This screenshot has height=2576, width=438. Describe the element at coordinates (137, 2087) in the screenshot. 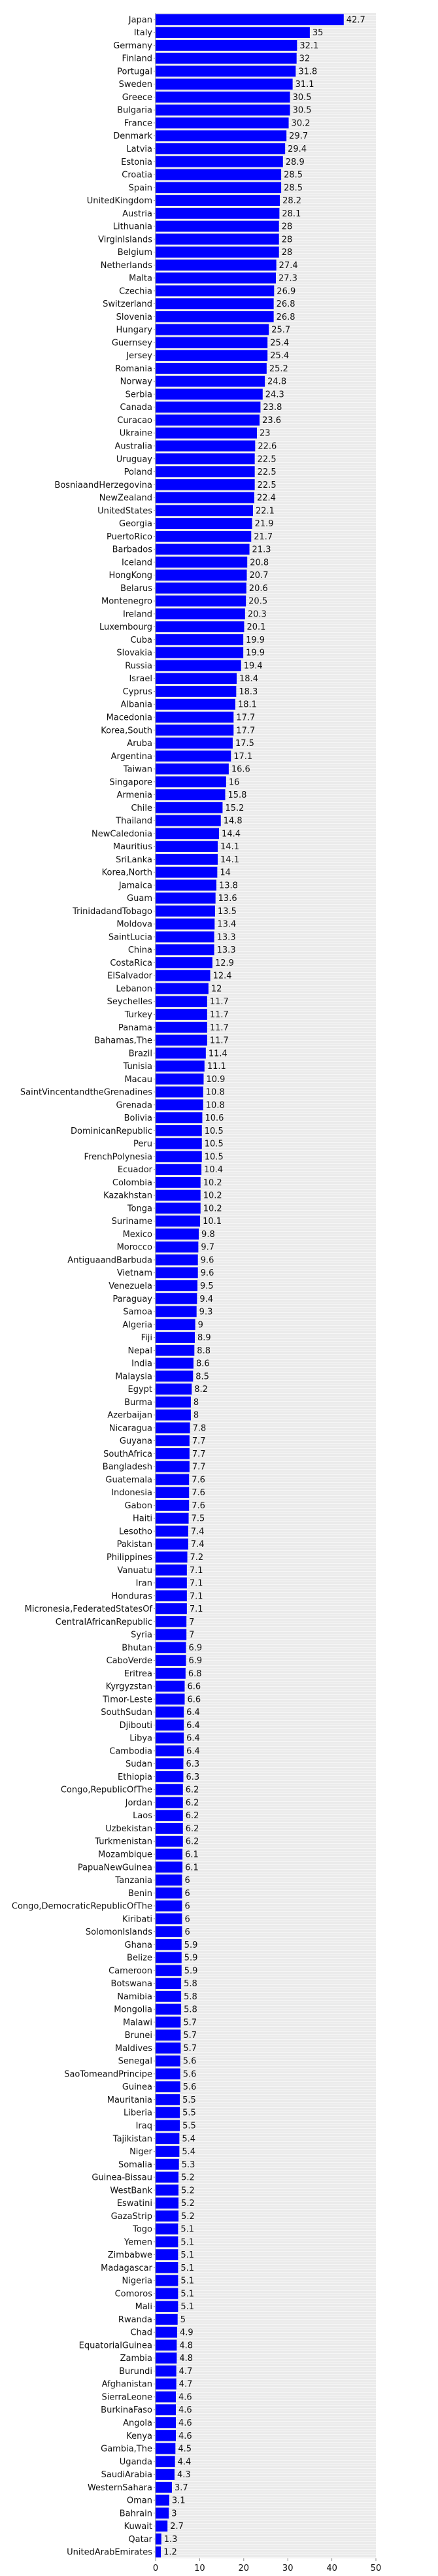

I see `category-label: Guinea` at that location.